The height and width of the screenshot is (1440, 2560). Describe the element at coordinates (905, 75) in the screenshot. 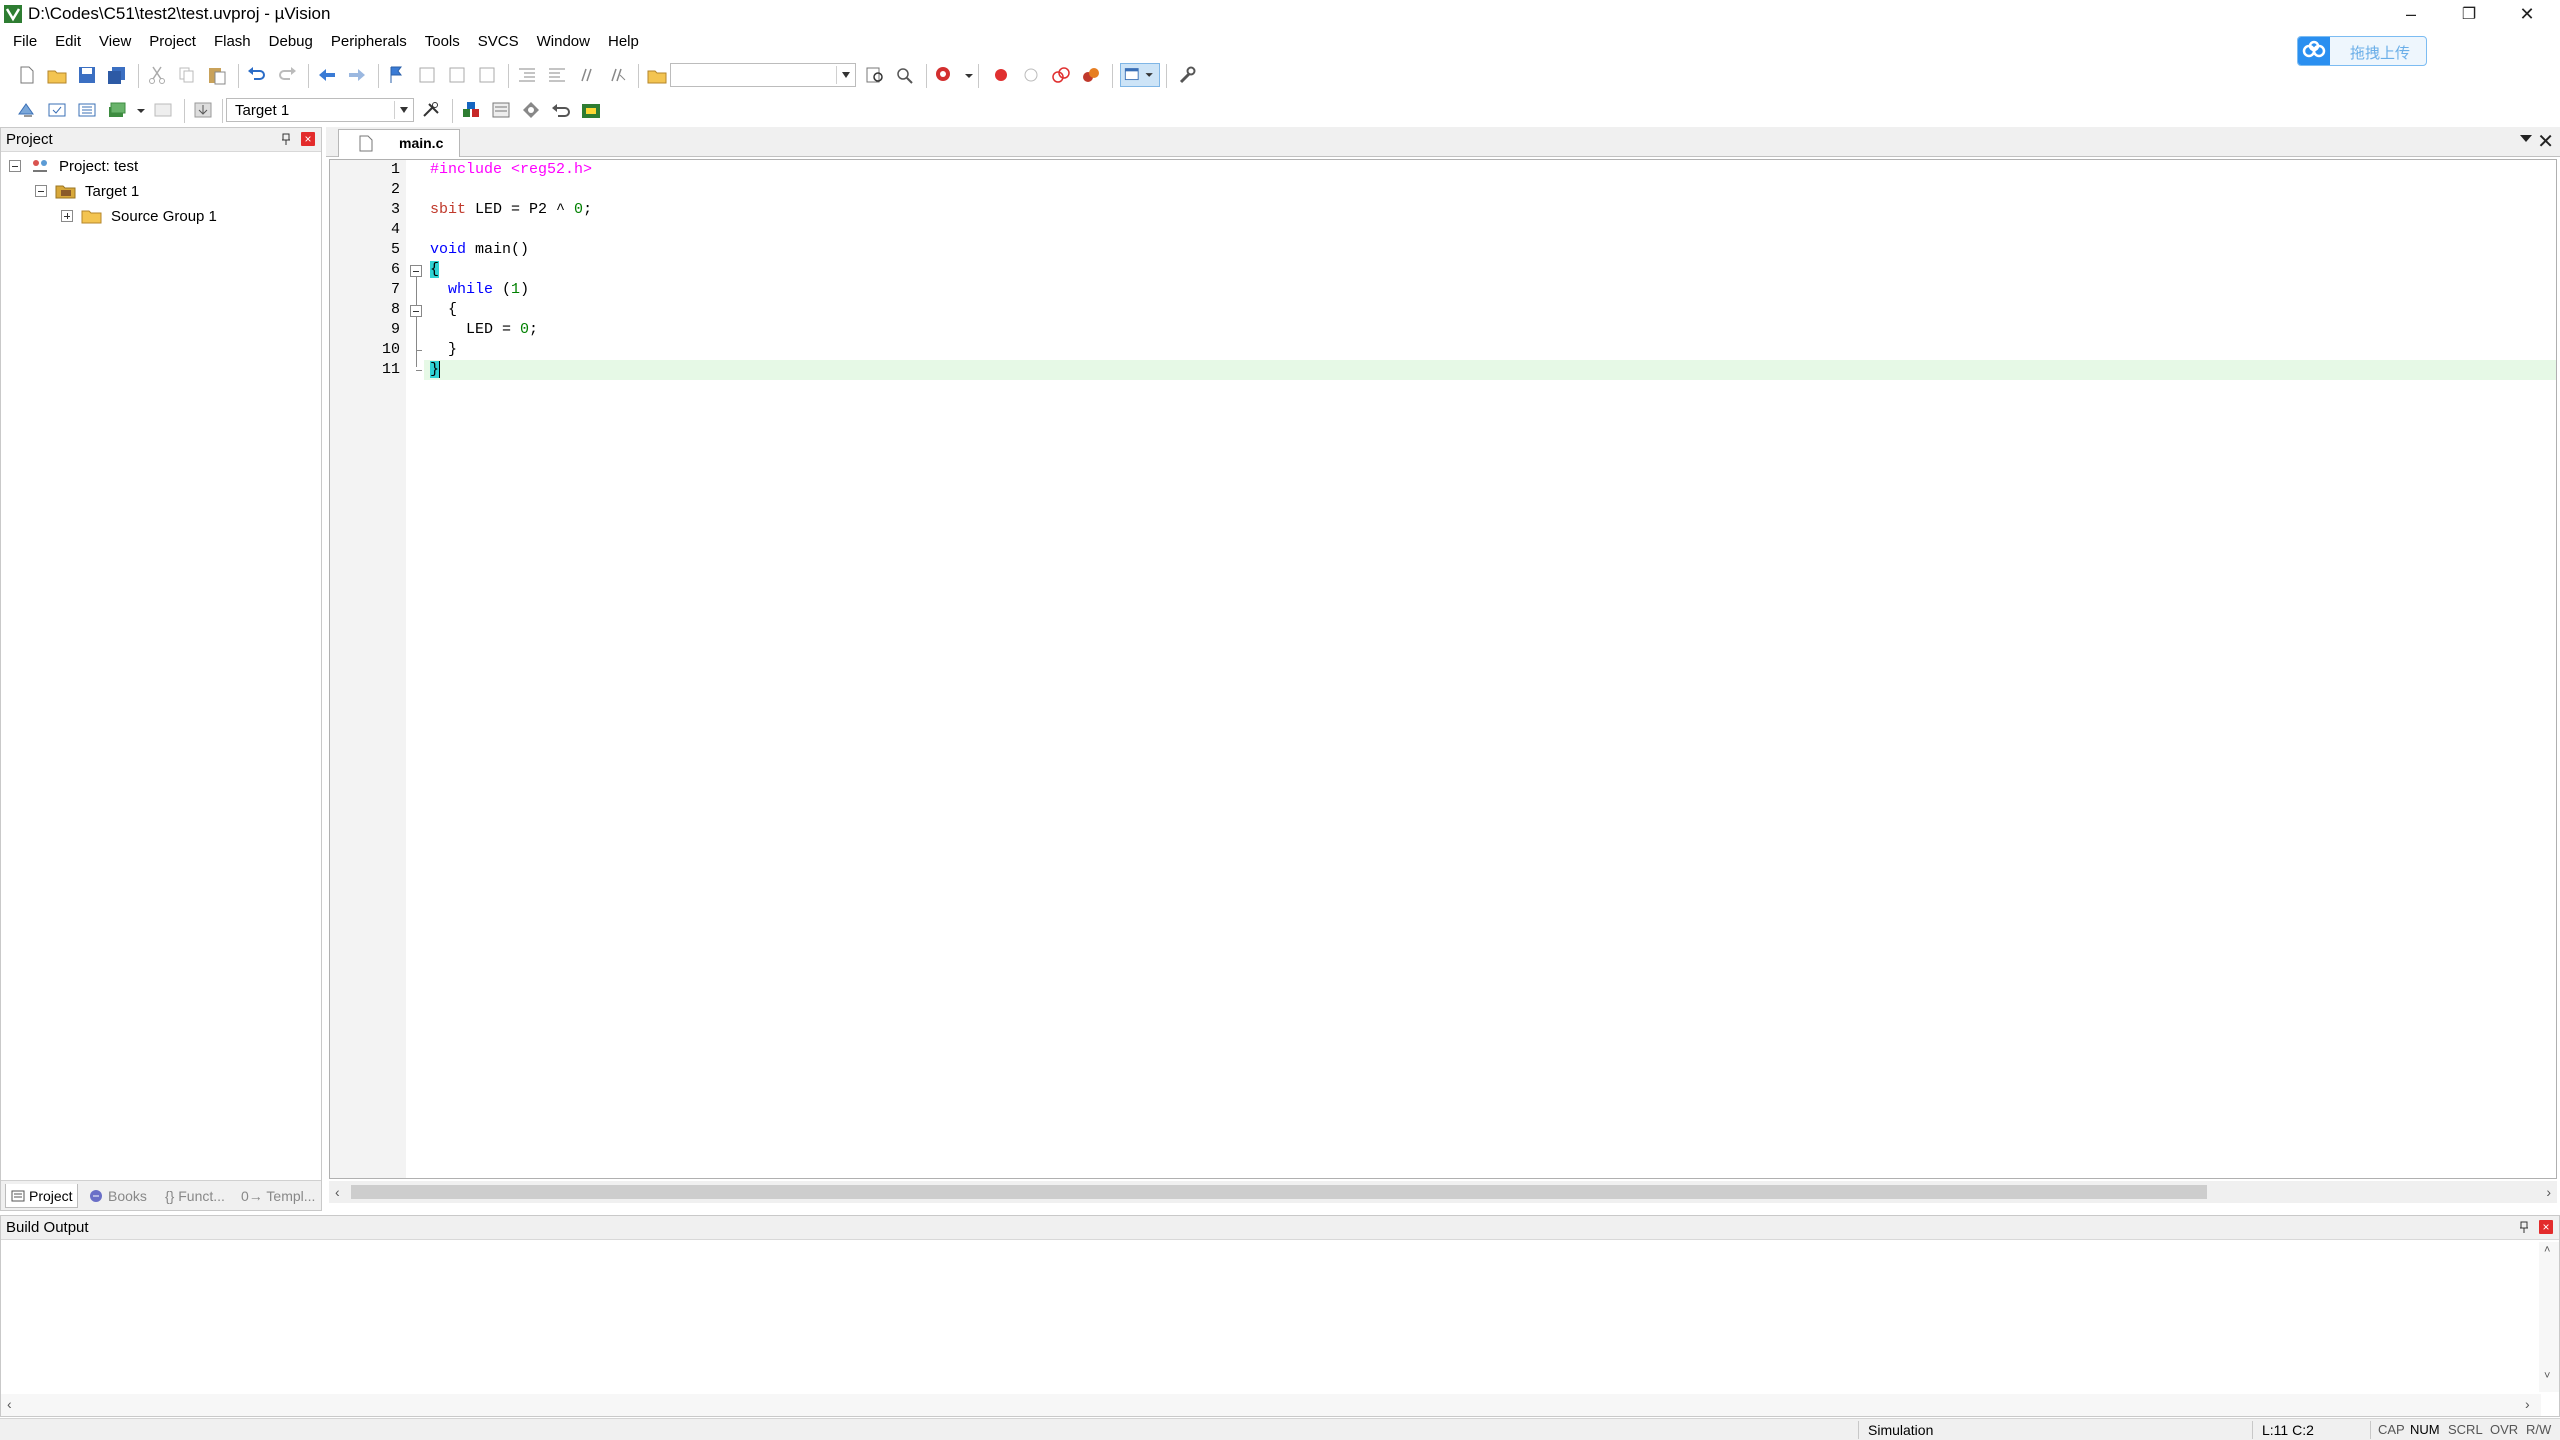

I see `incremental-find-icon` at that location.